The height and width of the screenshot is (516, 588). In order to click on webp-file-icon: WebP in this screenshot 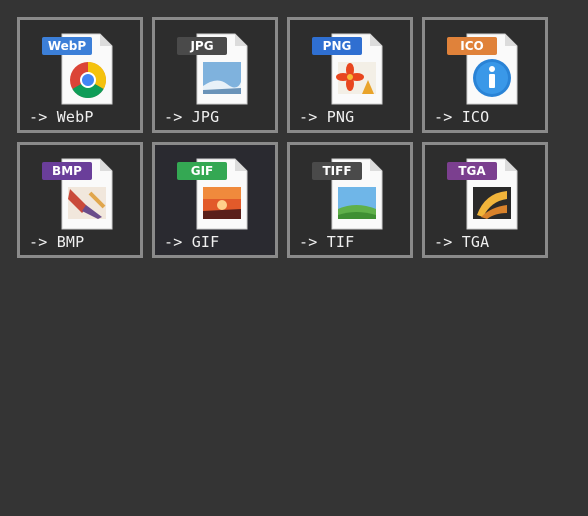, I will do `click(80, 68)`.